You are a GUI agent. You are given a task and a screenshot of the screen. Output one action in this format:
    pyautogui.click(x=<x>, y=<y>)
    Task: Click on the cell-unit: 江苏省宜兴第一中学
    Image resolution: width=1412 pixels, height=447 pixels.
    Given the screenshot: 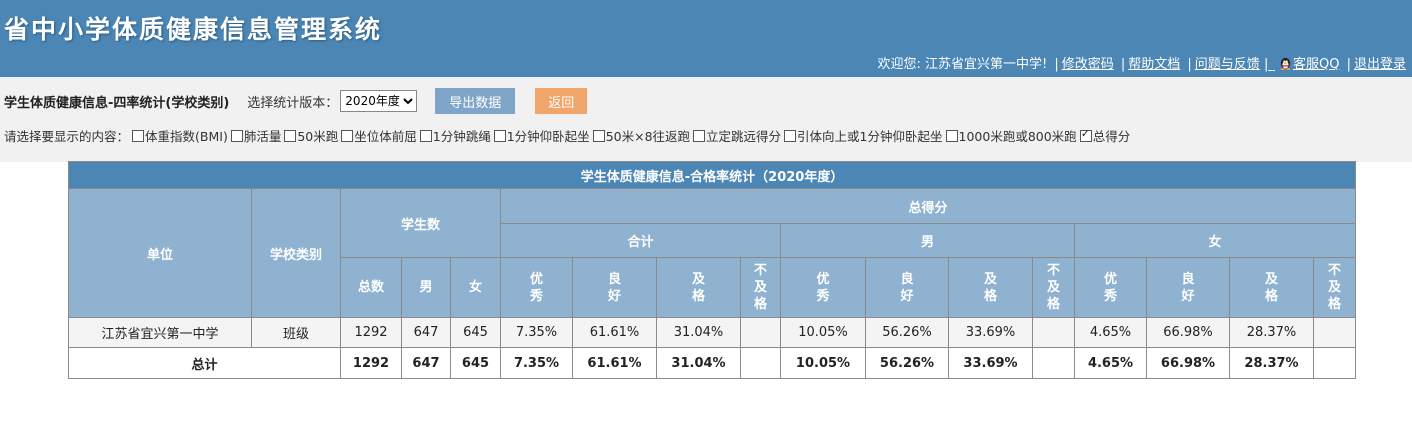 What is the action you would take?
    pyautogui.click(x=160, y=332)
    